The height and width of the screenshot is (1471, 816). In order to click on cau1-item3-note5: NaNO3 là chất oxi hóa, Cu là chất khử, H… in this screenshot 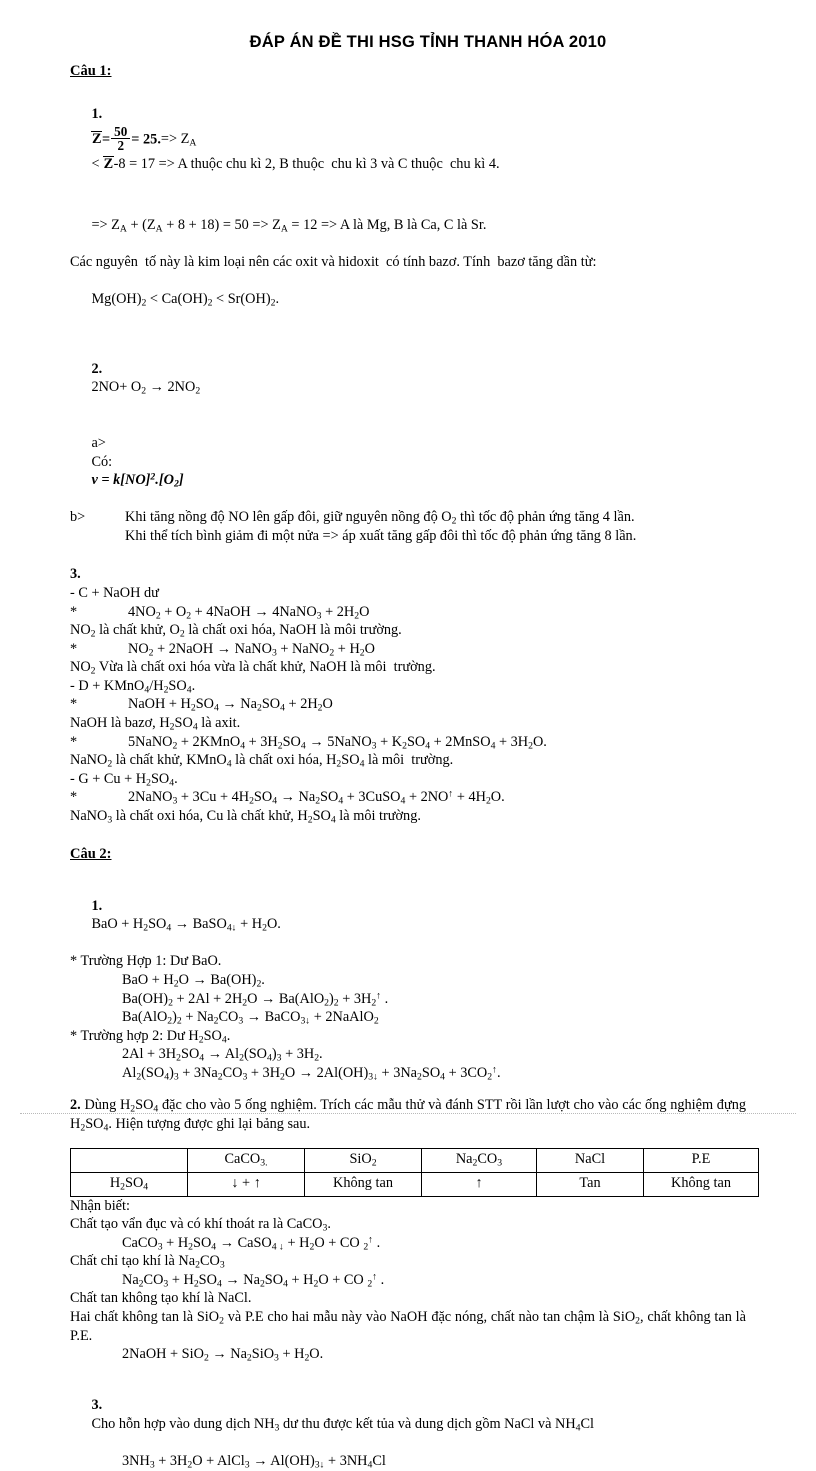, I will do `click(245, 816)`.